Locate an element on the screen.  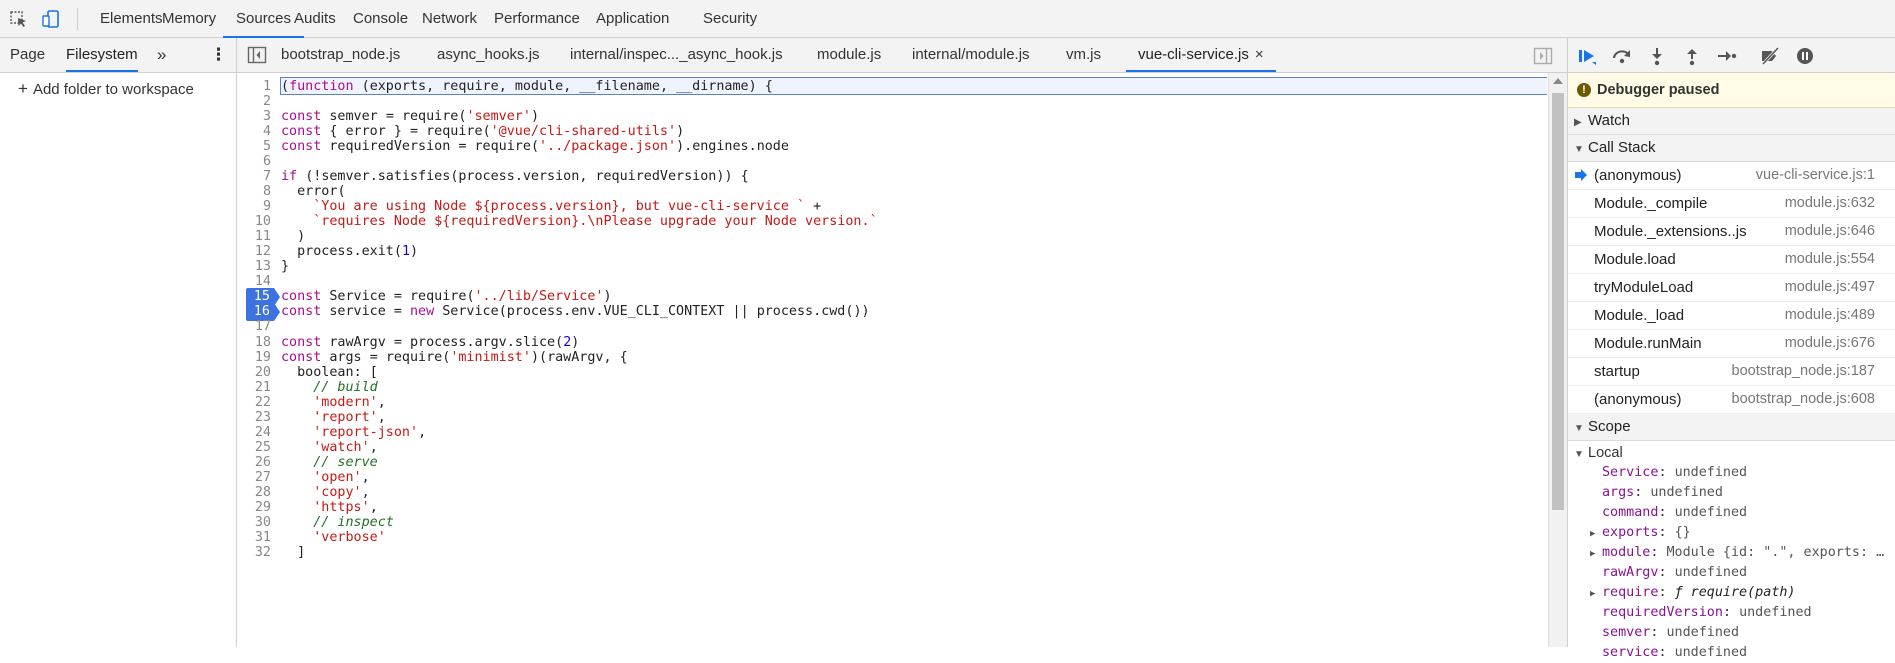
scope-variable: service: undefined is located at coordinates (1731, 653).